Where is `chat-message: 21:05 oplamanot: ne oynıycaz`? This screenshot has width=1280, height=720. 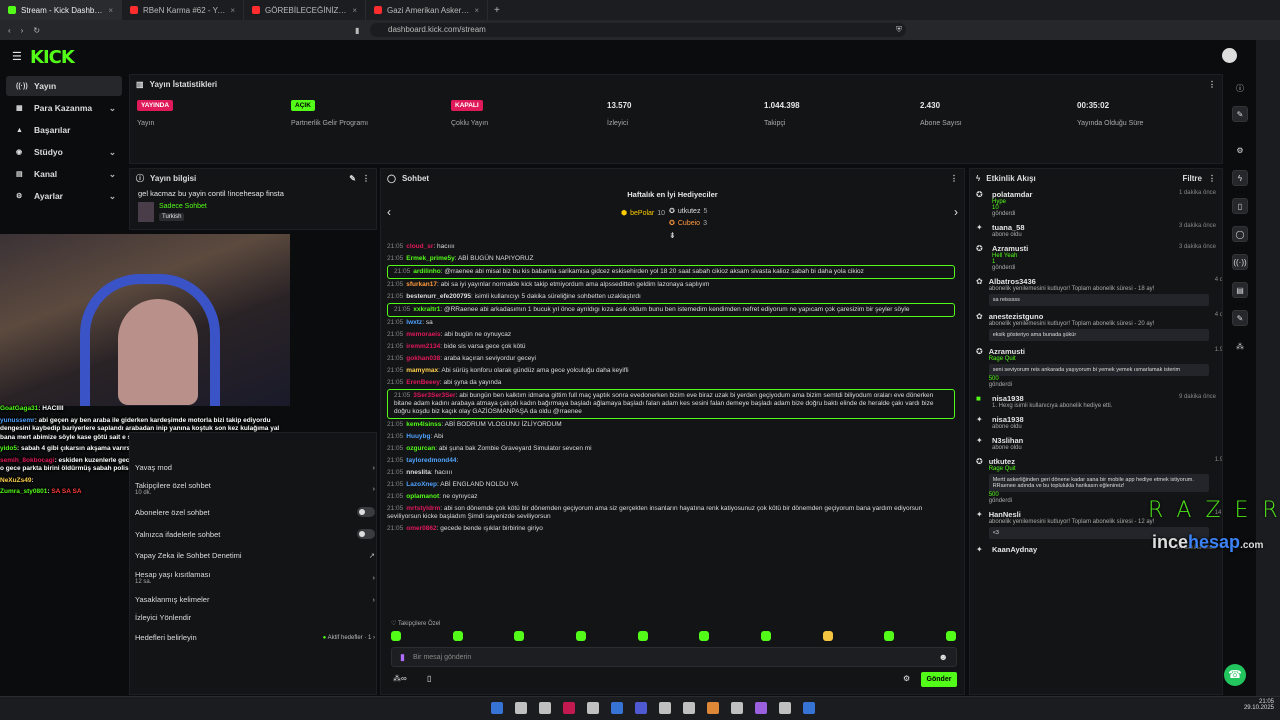 chat-message: 21:05 oplamanot: ne oynıycaz is located at coordinates (671, 497).